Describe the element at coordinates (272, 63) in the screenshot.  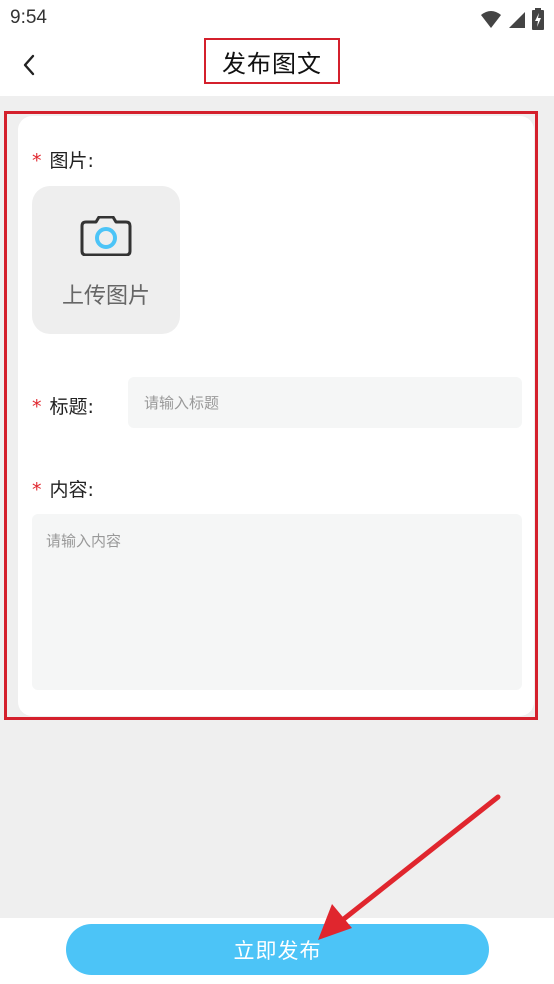
I see `page-title: 发布图文` at that location.